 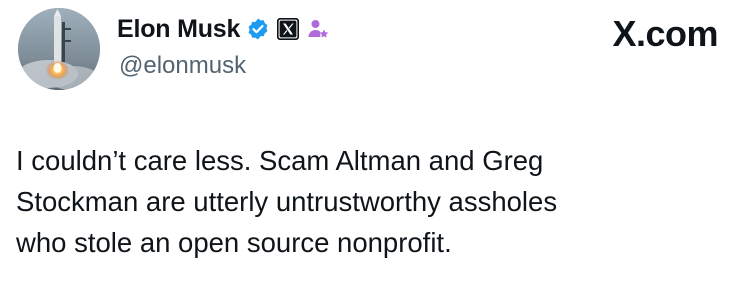 I want to click on author-name-row: Elon Musk, so click(x=223, y=29).